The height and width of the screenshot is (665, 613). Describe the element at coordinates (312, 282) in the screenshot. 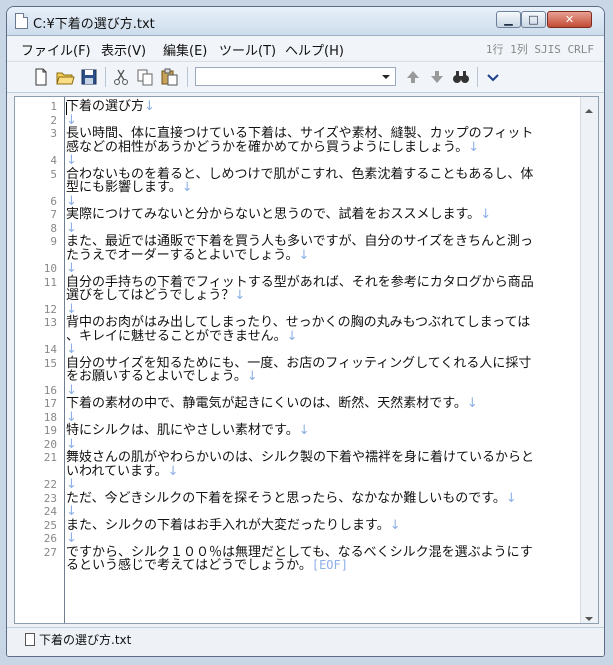

I see `editor-line: 11 自分の手持ちの下着でフィットする型があれば、それを参考にカタログから商品` at that location.